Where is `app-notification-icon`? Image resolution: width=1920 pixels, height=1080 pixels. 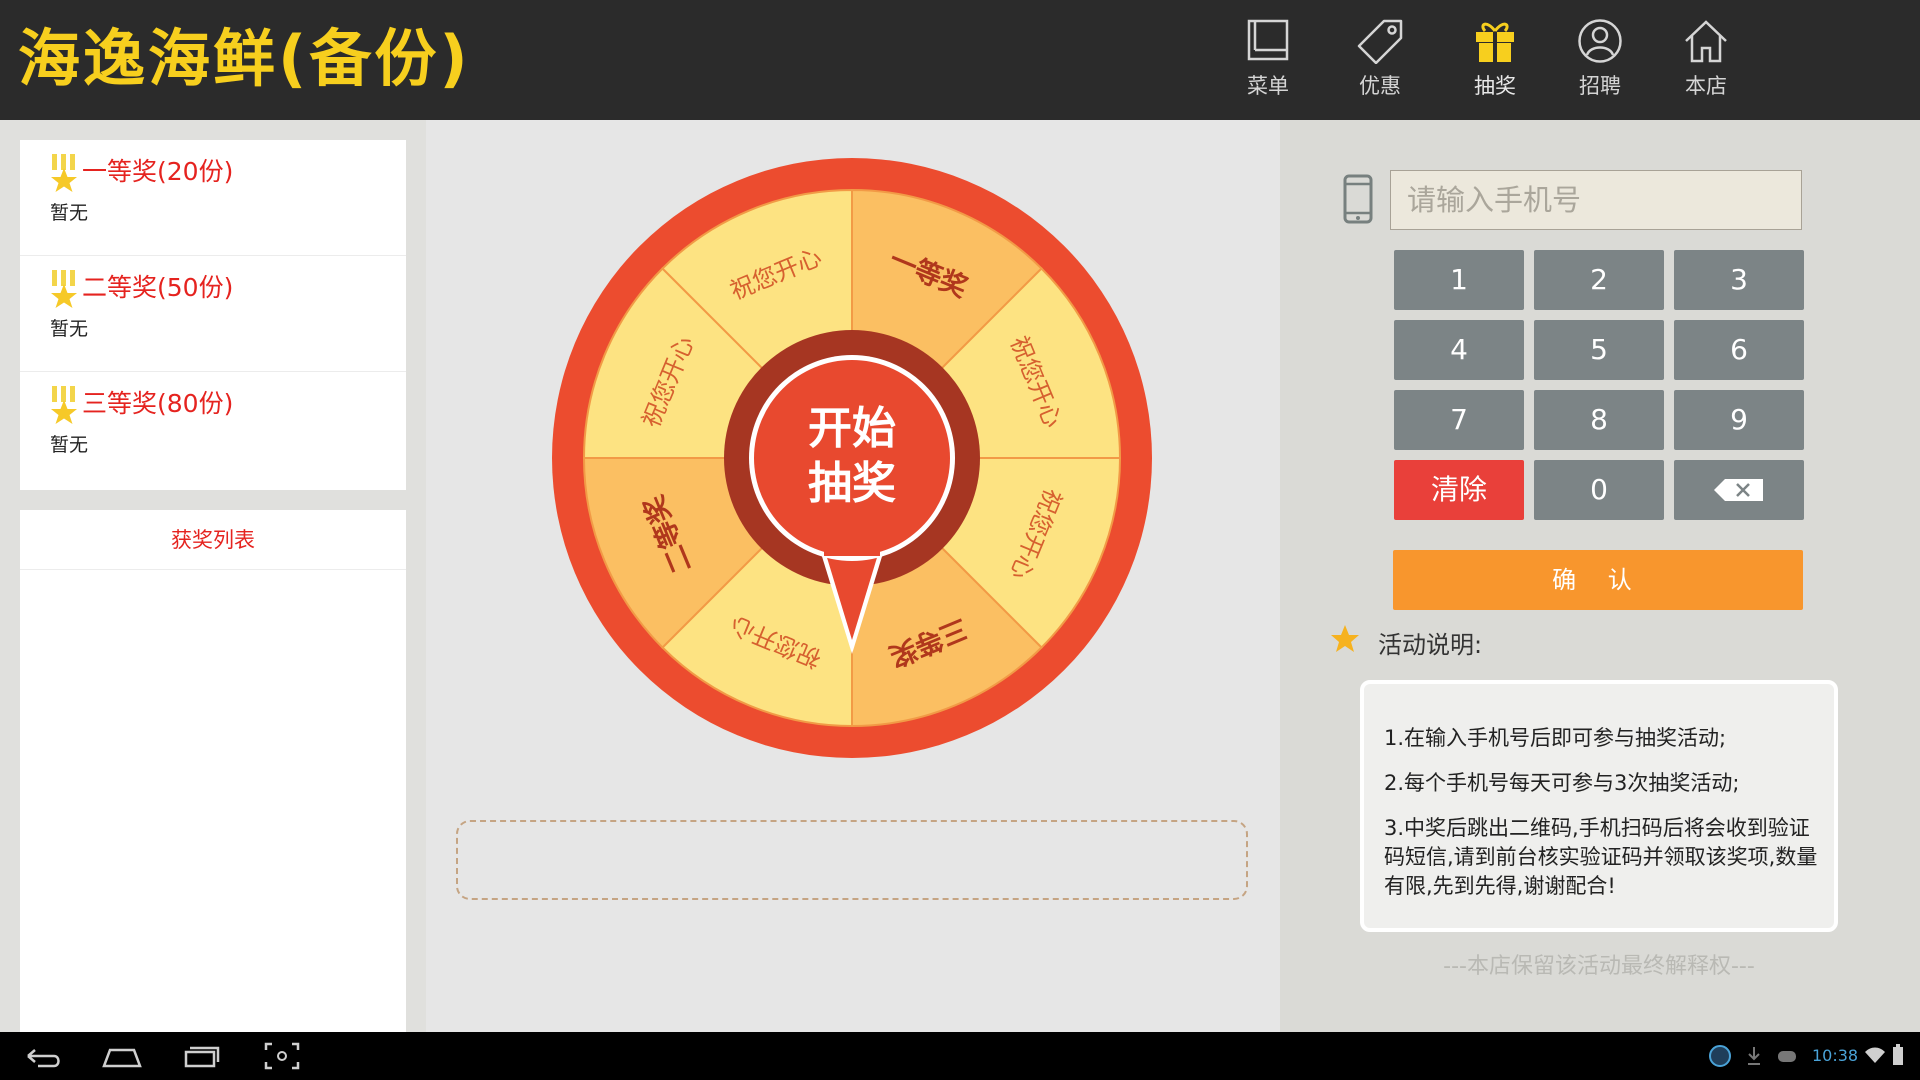 app-notification-icon is located at coordinates (1720, 1056).